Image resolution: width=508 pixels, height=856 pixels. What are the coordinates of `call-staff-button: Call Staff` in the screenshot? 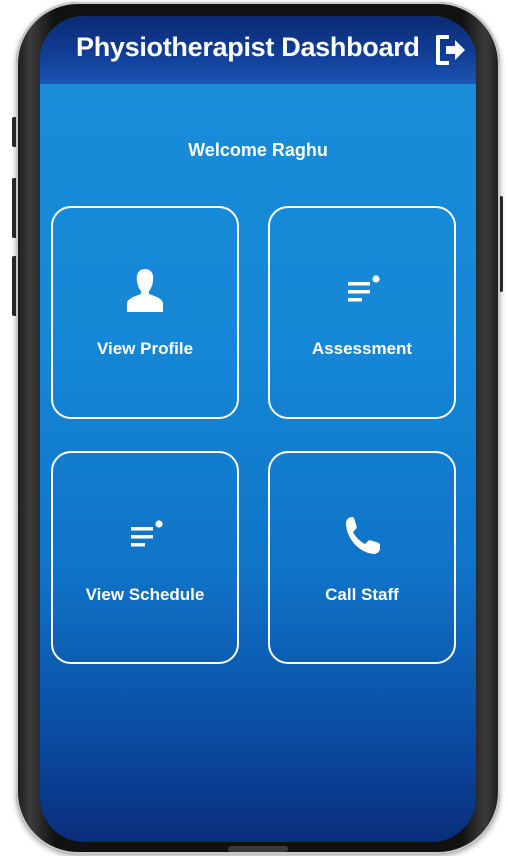 It's located at (362, 557).